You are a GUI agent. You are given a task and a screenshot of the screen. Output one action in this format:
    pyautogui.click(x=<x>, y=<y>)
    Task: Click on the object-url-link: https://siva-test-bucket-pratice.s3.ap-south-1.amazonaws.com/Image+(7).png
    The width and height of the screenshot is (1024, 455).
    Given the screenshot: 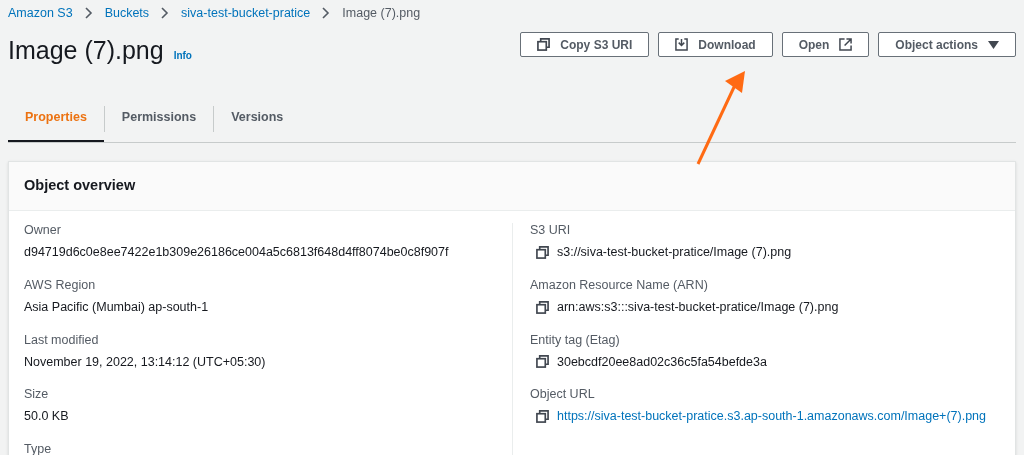 What is the action you would take?
    pyautogui.click(x=772, y=416)
    